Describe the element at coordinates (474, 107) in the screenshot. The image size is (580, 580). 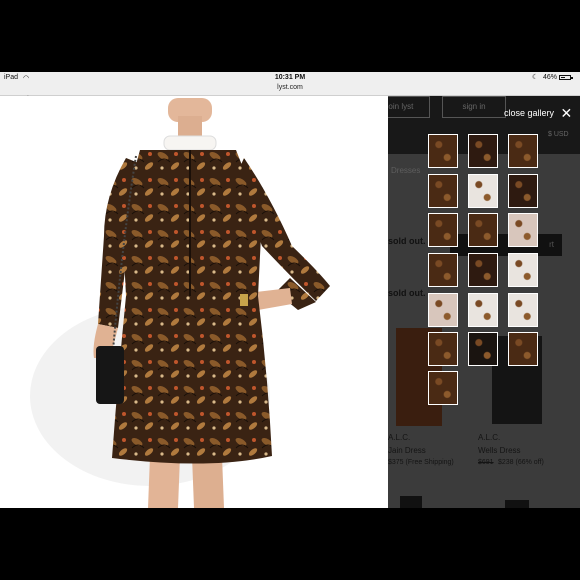
I see `sign-in-button: sign in` at that location.